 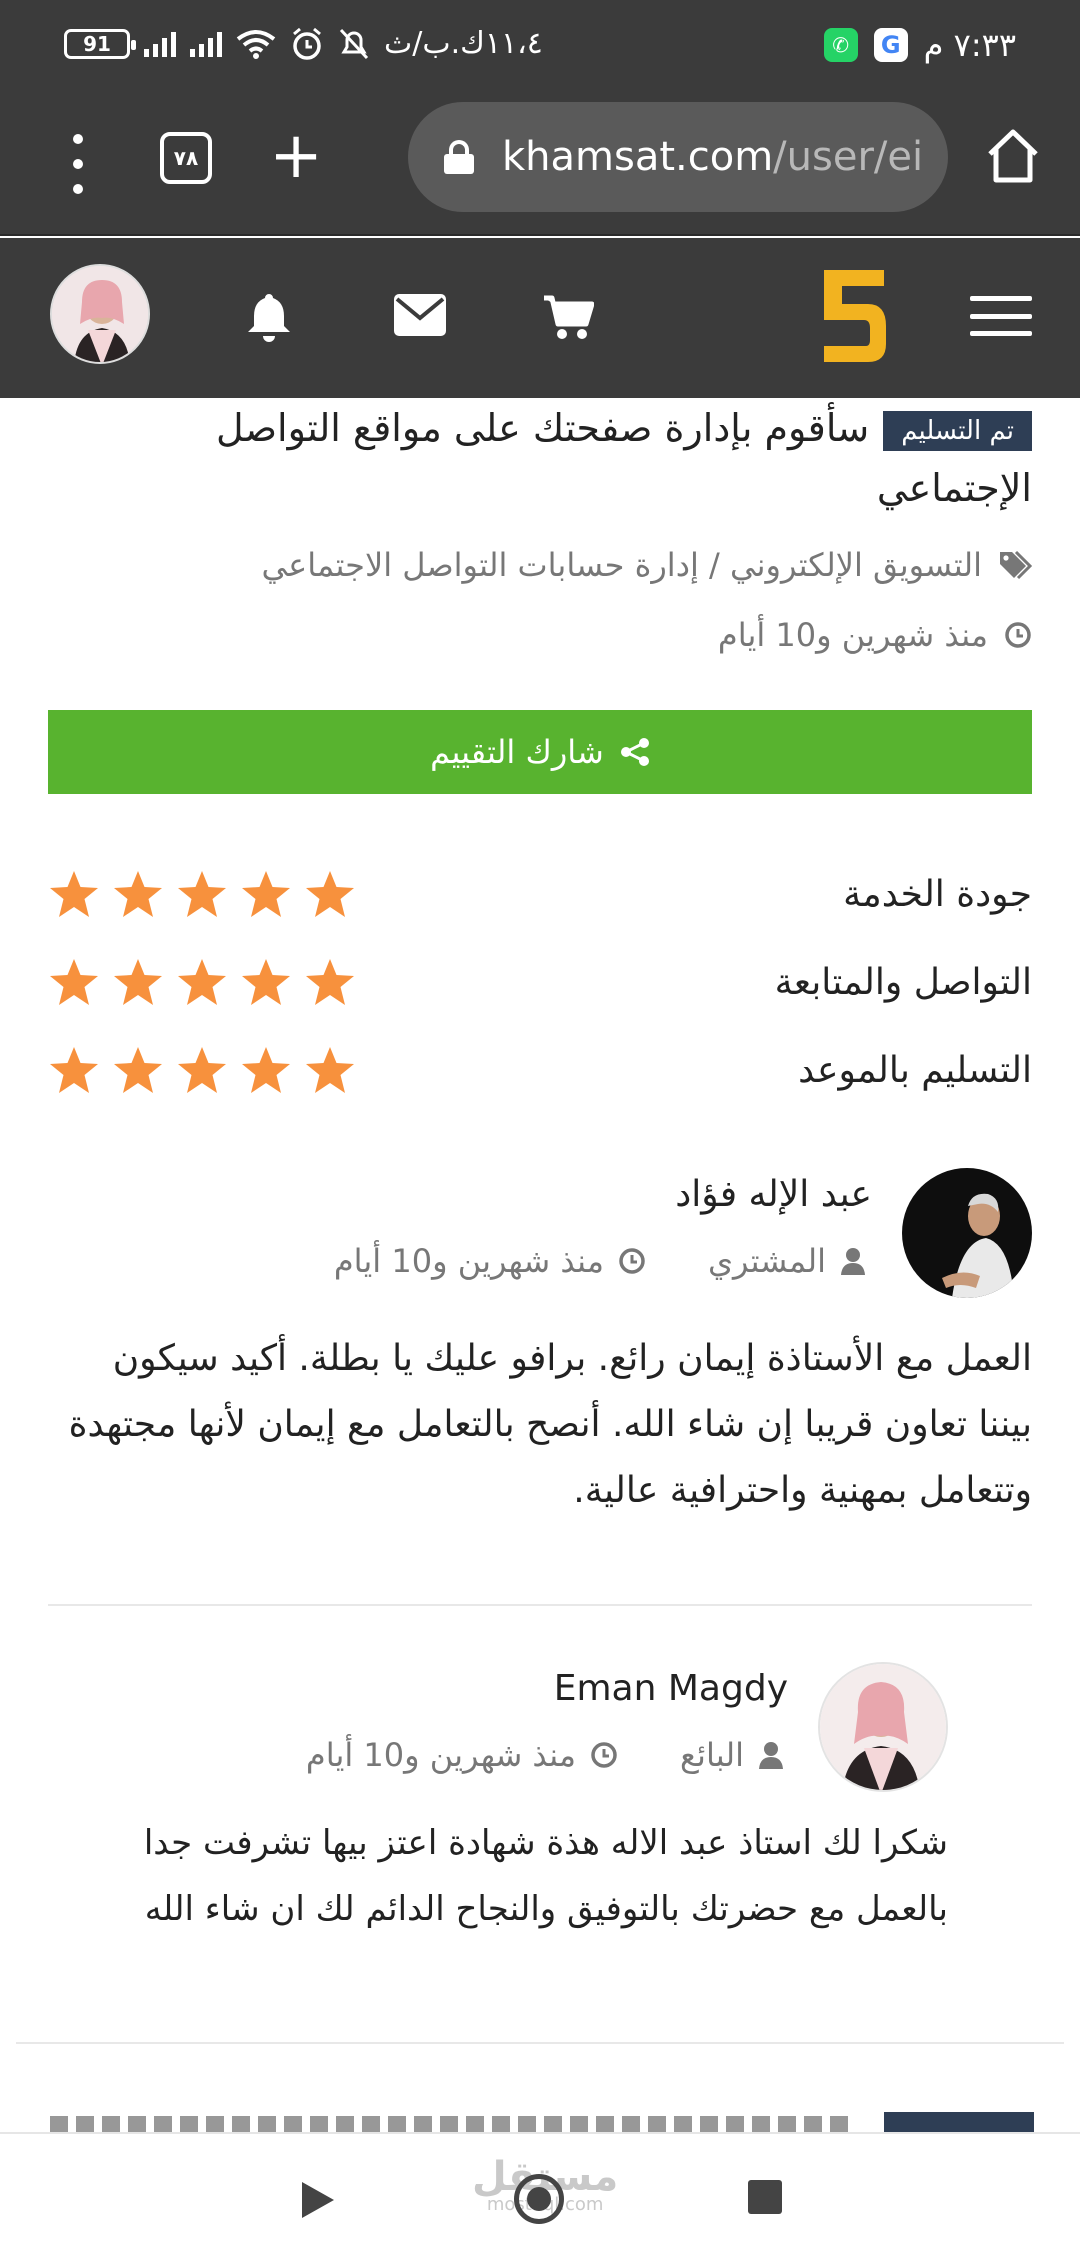 I want to click on status-bar: 91 ١١،٤ك.ب/ث ✆ G ٧:٣٣ م, so click(x=540, y=46).